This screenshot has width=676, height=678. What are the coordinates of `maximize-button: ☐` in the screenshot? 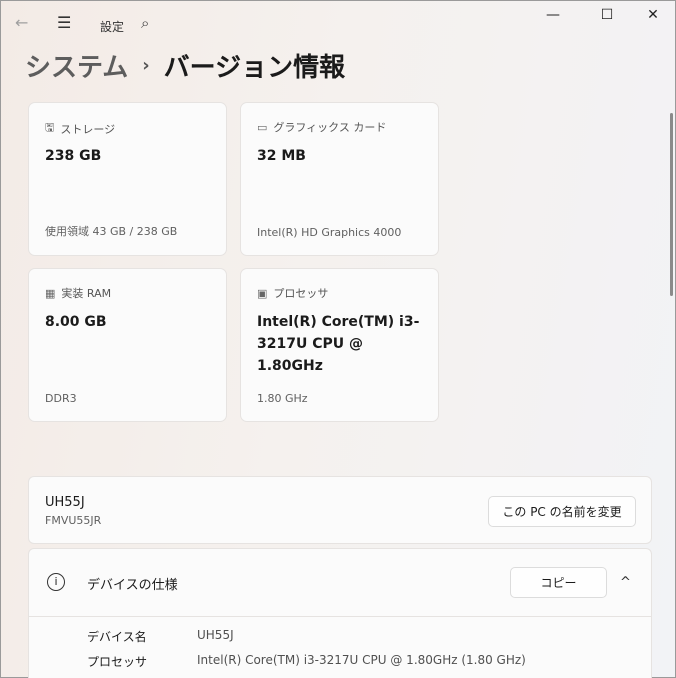 It's located at (607, 15).